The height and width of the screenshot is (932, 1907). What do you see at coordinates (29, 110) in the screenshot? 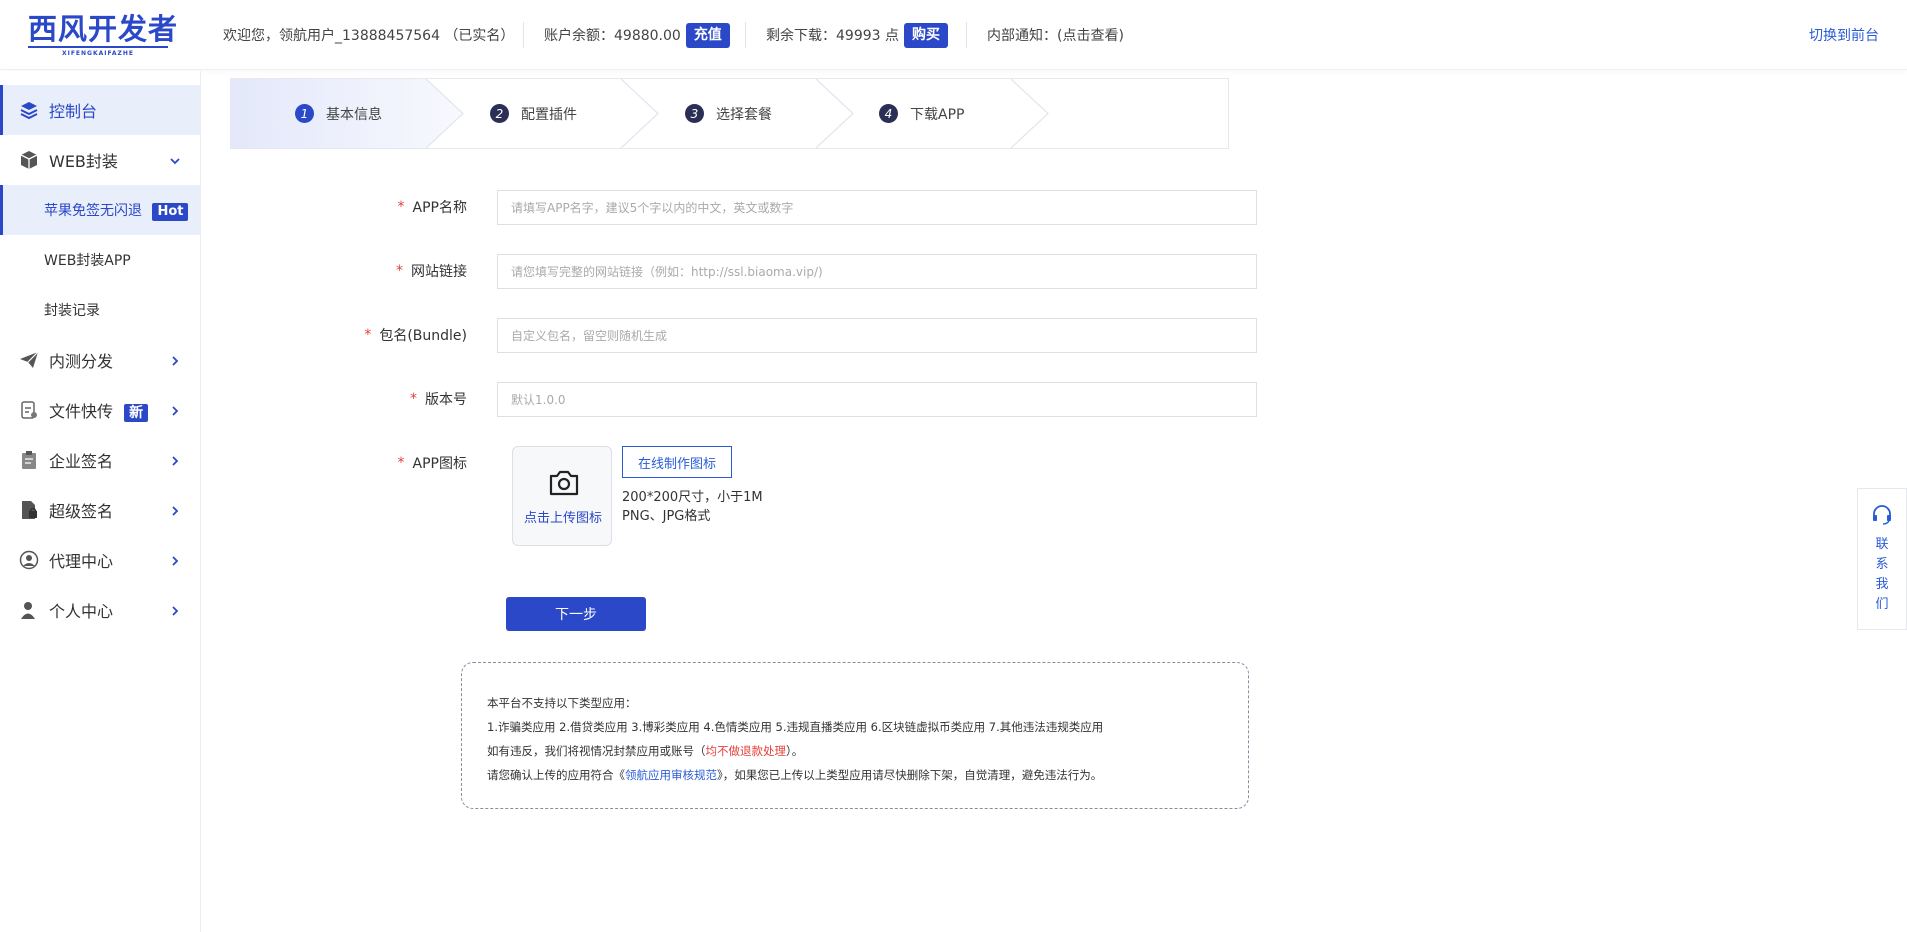
I see `layers-icon` at bounding box center [29, 110].